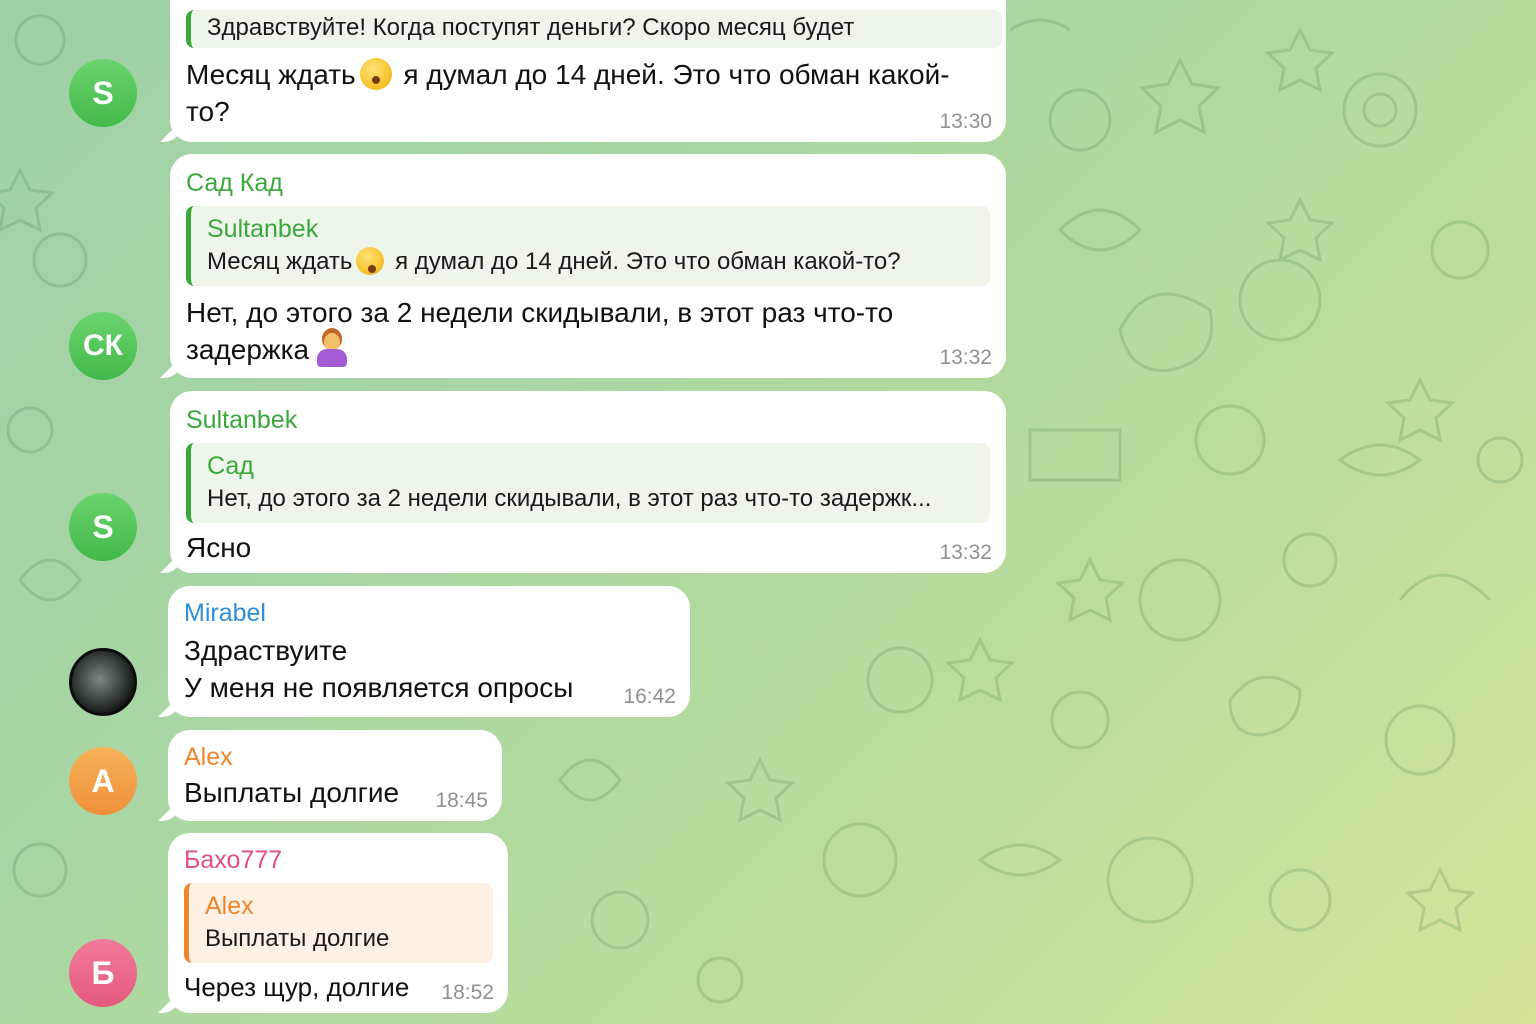  I want to click on message-text-part: я думал до 14 дней. Это что обман какой-, so click(672, 74).